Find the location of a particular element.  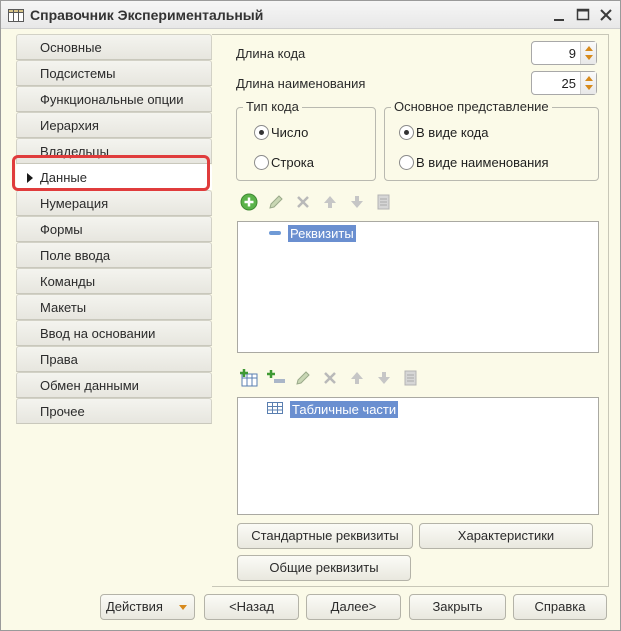

code-length-field: 9 is located at coordinates (564, 53).